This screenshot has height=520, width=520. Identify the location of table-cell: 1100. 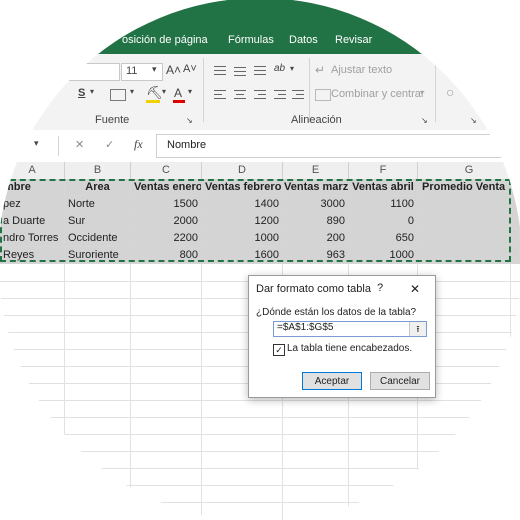
(383, 204).